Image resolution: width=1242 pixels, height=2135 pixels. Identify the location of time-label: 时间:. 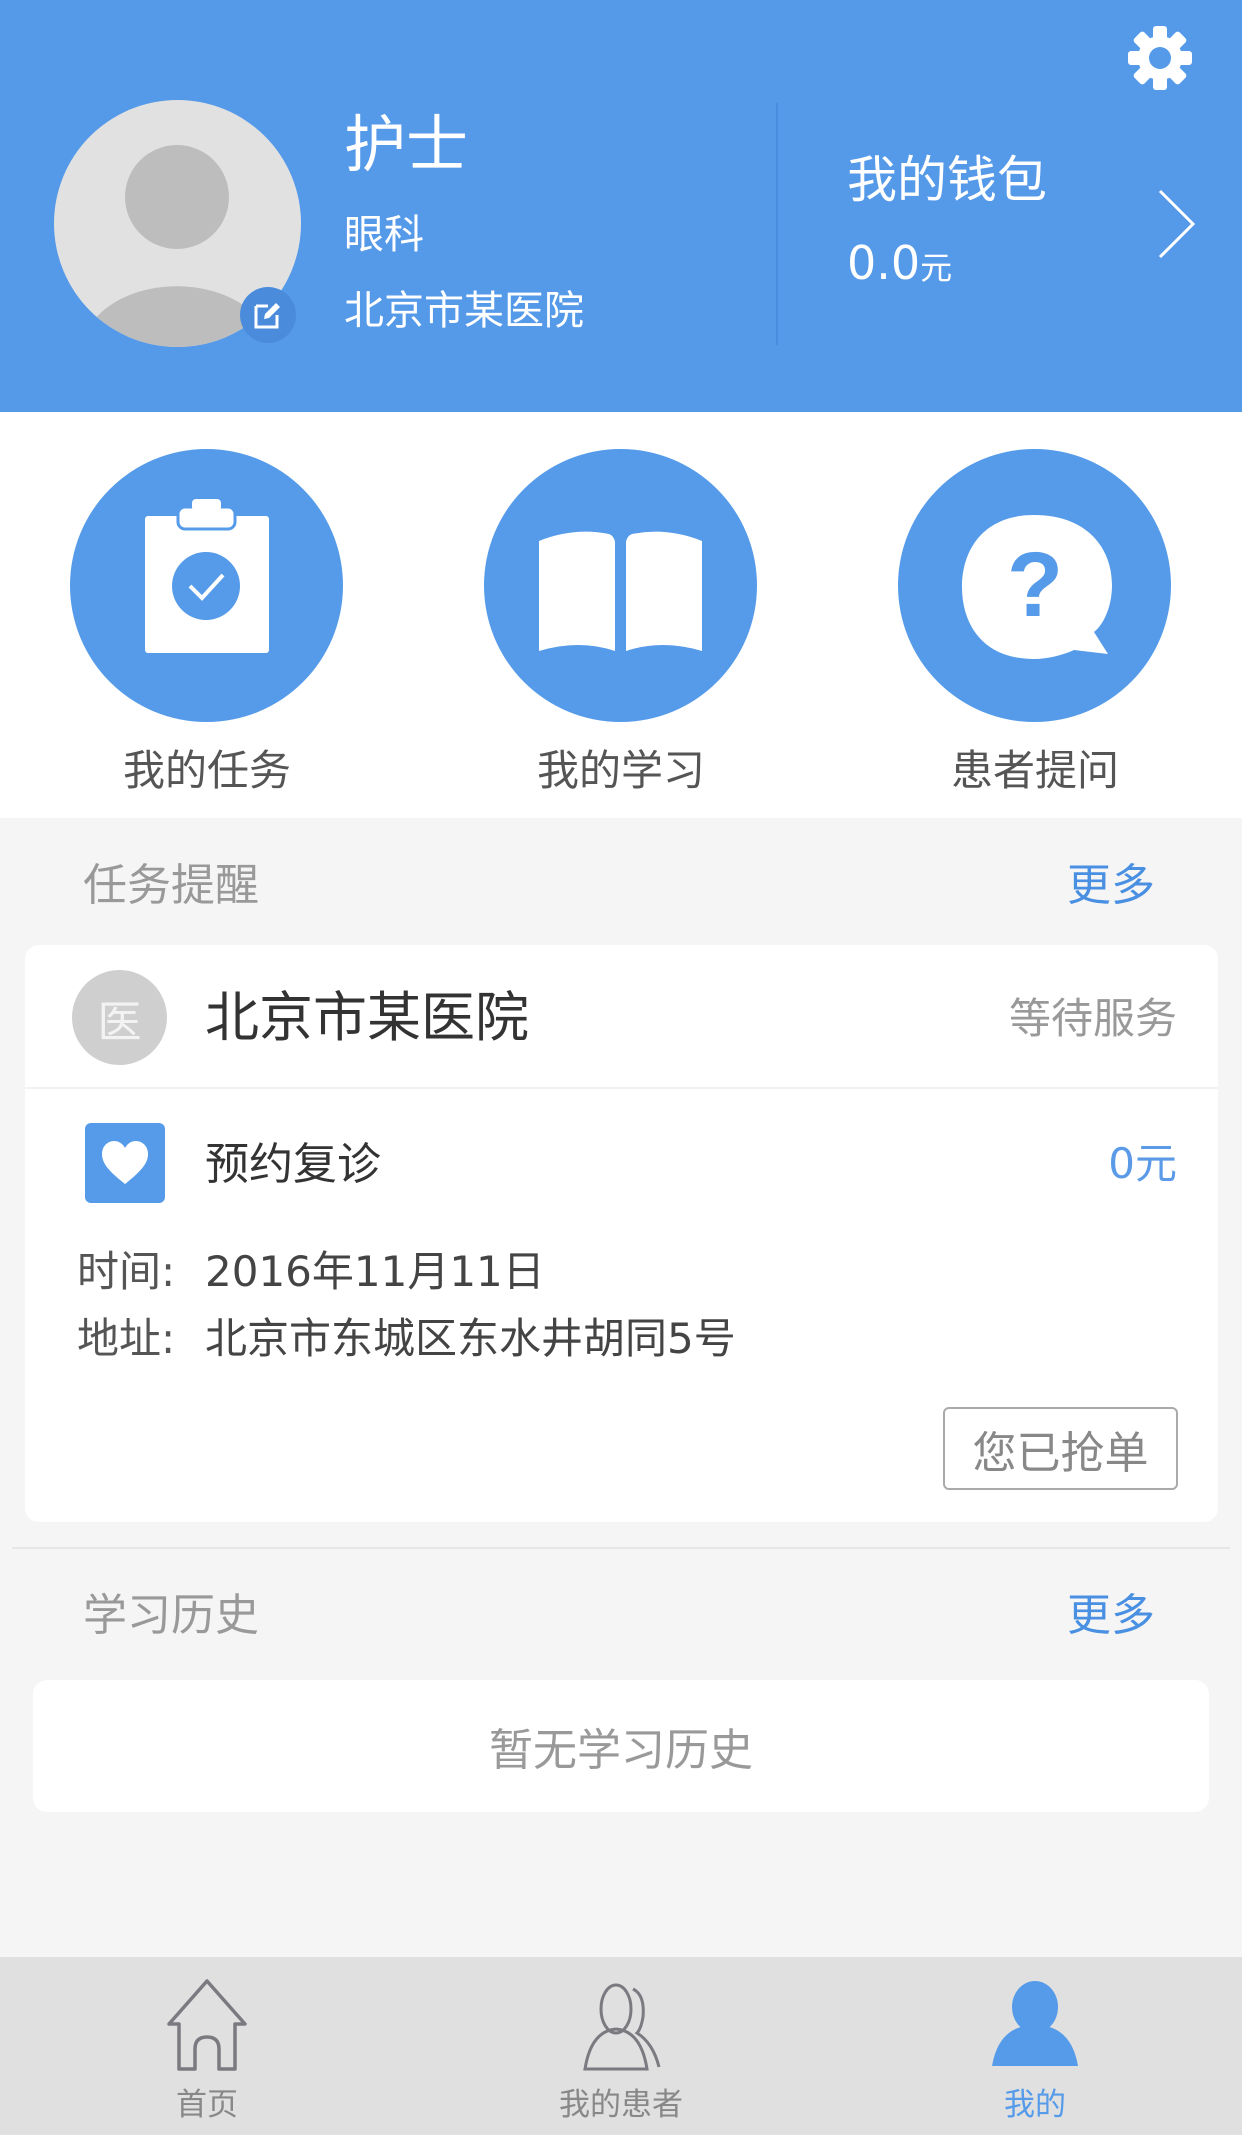
(126, 1271).